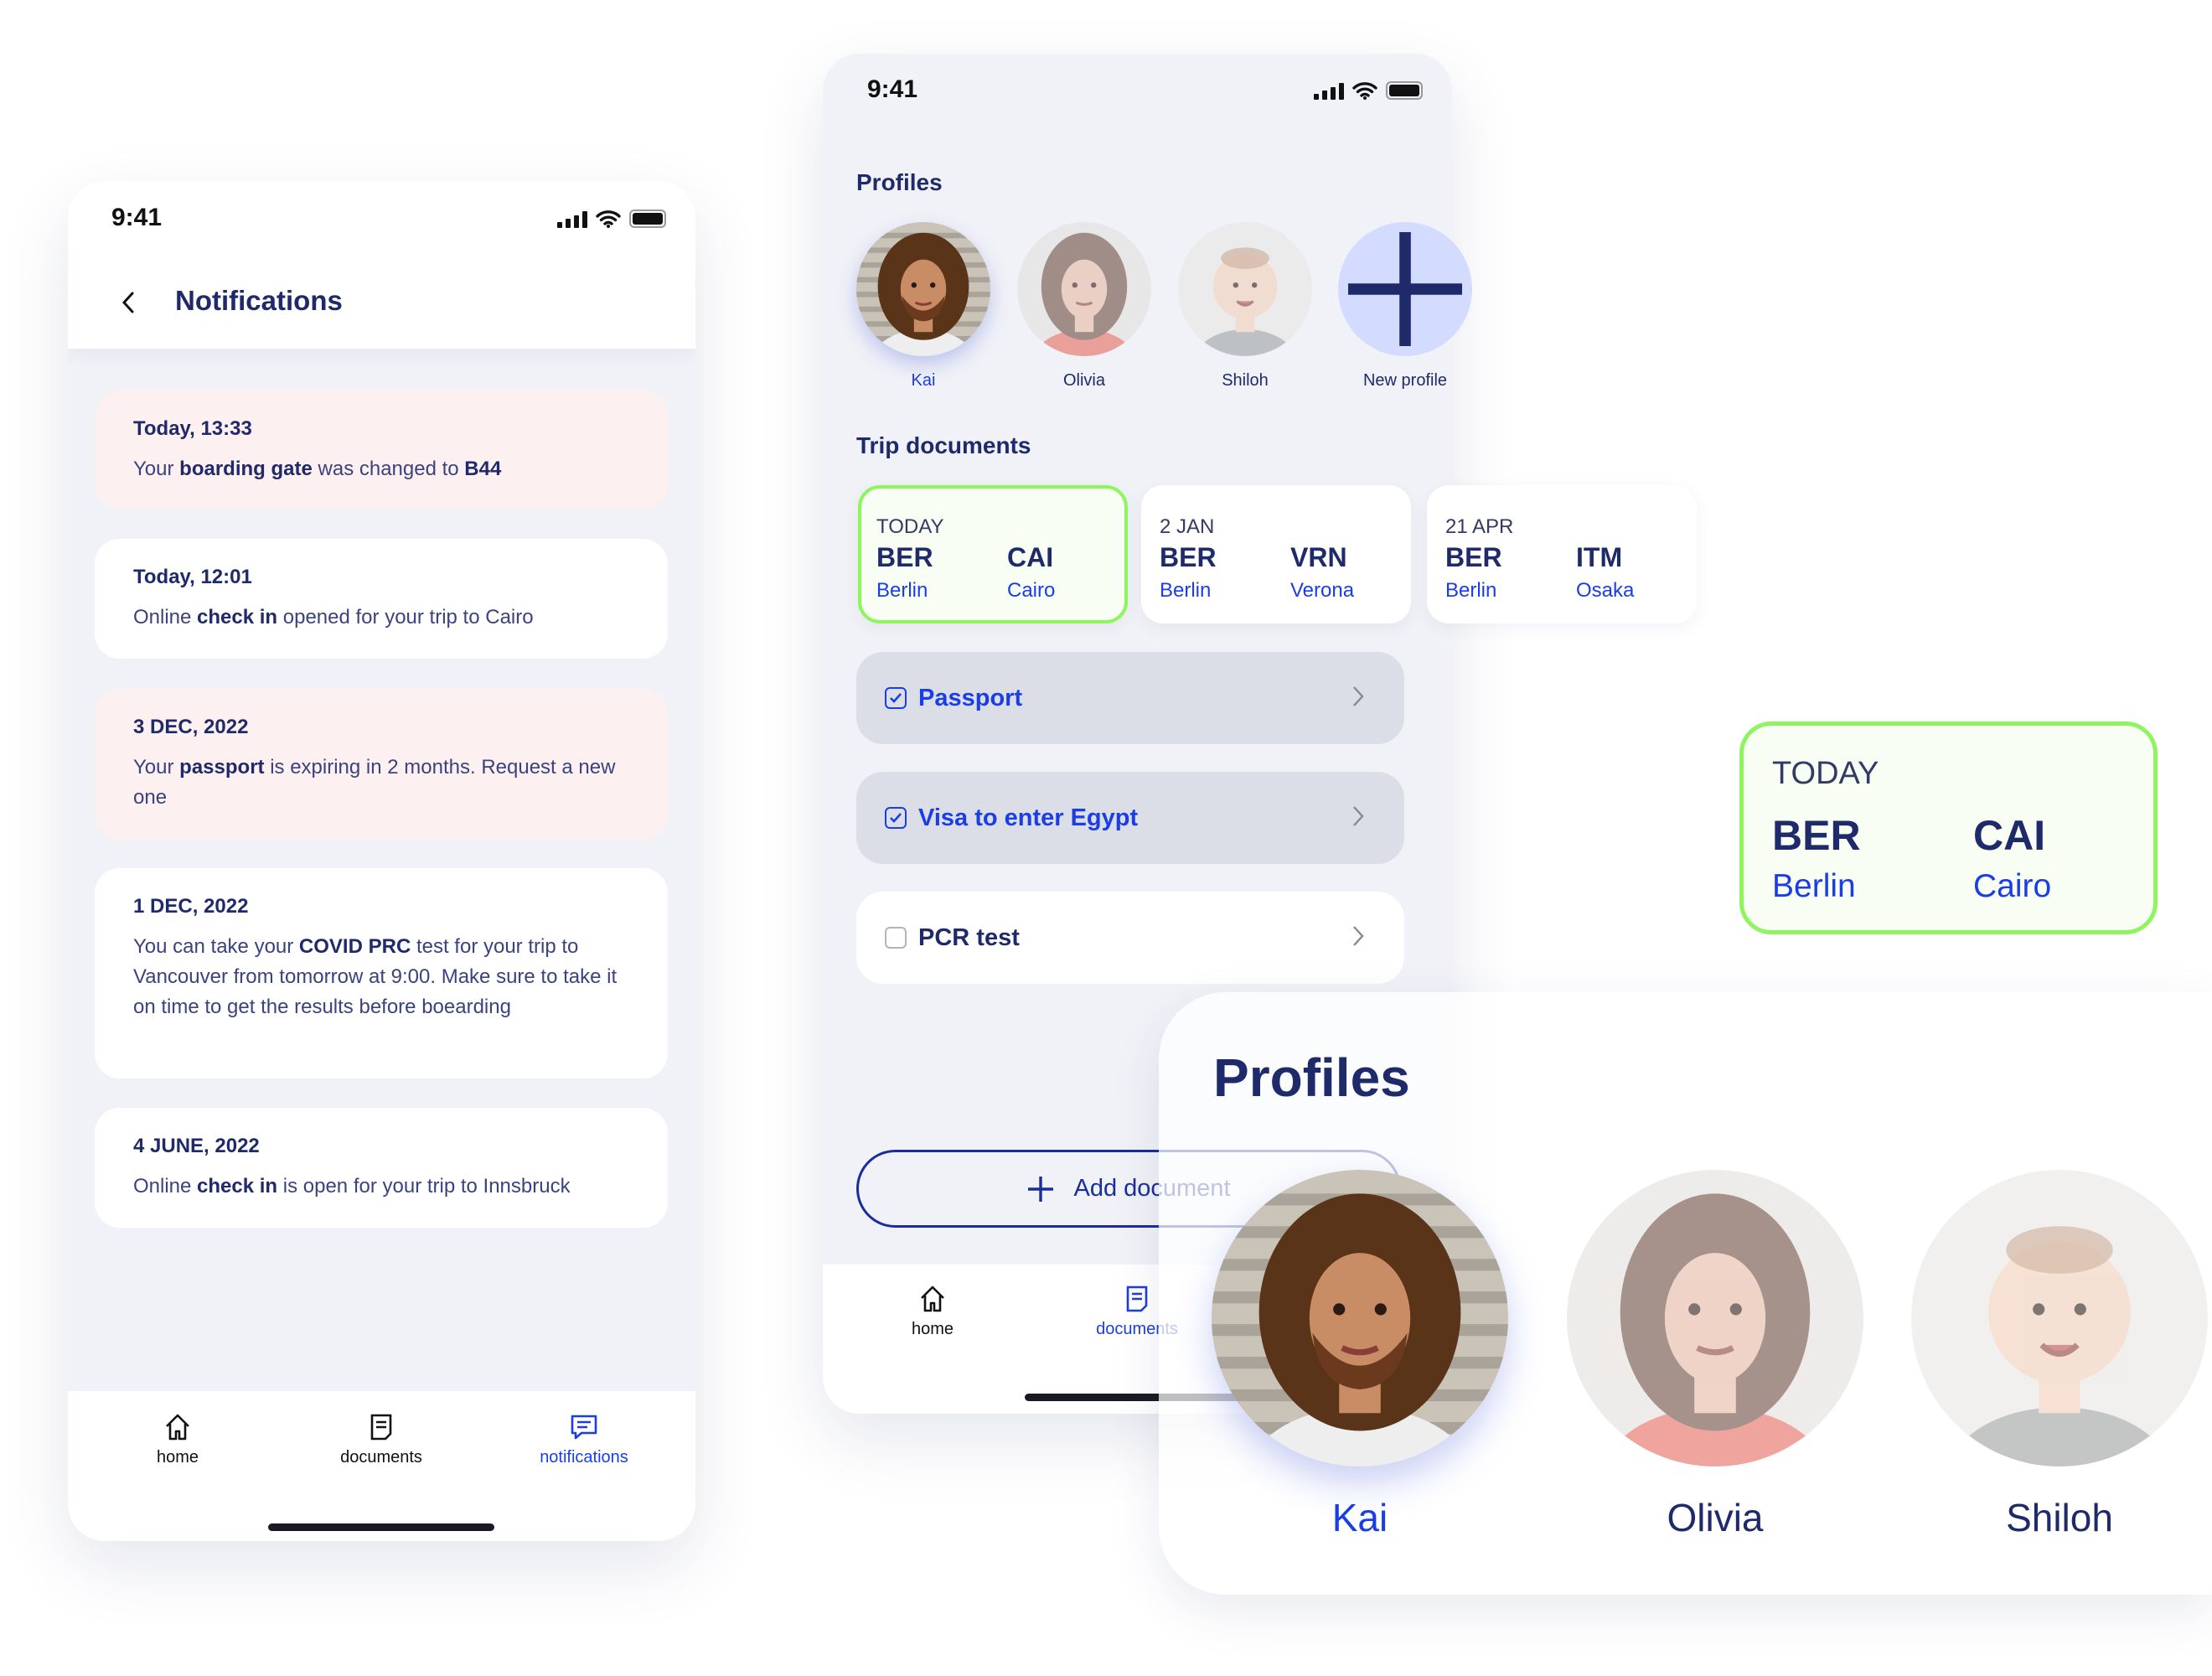  I want to click on to-city: Cairo, so click(2013, 886).